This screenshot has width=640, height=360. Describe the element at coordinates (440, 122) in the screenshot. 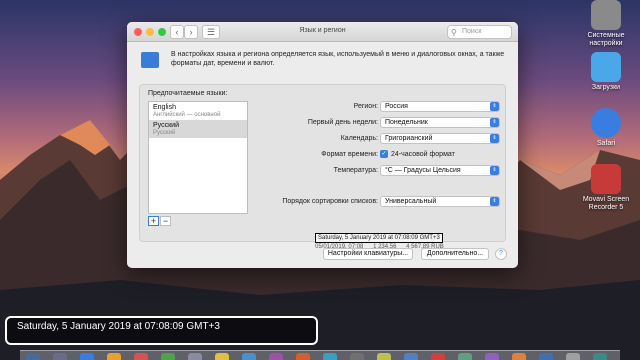

I see `first-day-select: Понедельник ⇕` at that location.